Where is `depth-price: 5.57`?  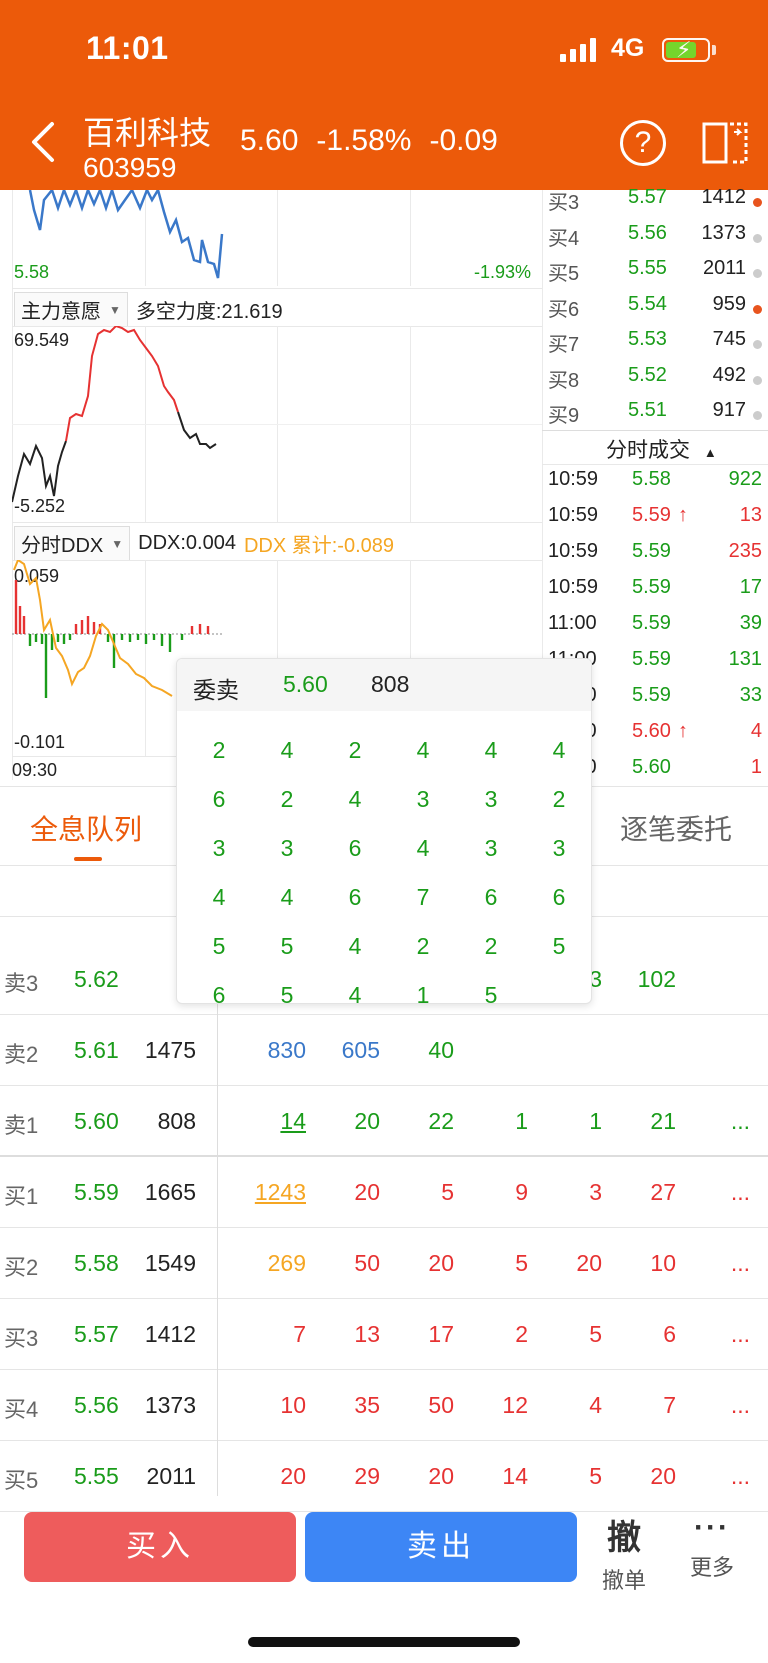 depth-price: 5.57 is located at coordinates (647, 197).